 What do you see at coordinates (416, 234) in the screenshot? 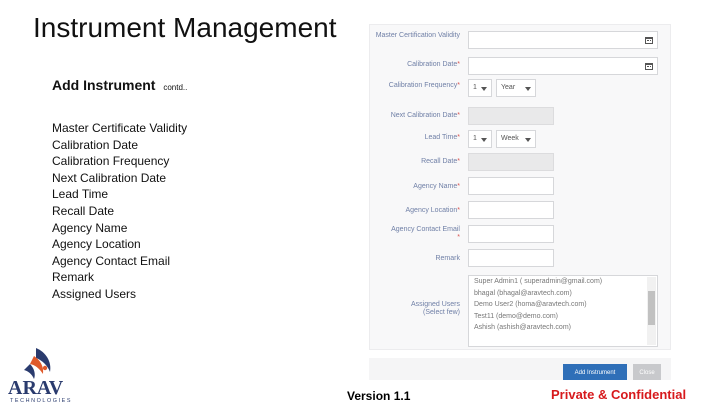
I see `agency-email-label: Agency Contact Email *` at bounding box center [416, 234].